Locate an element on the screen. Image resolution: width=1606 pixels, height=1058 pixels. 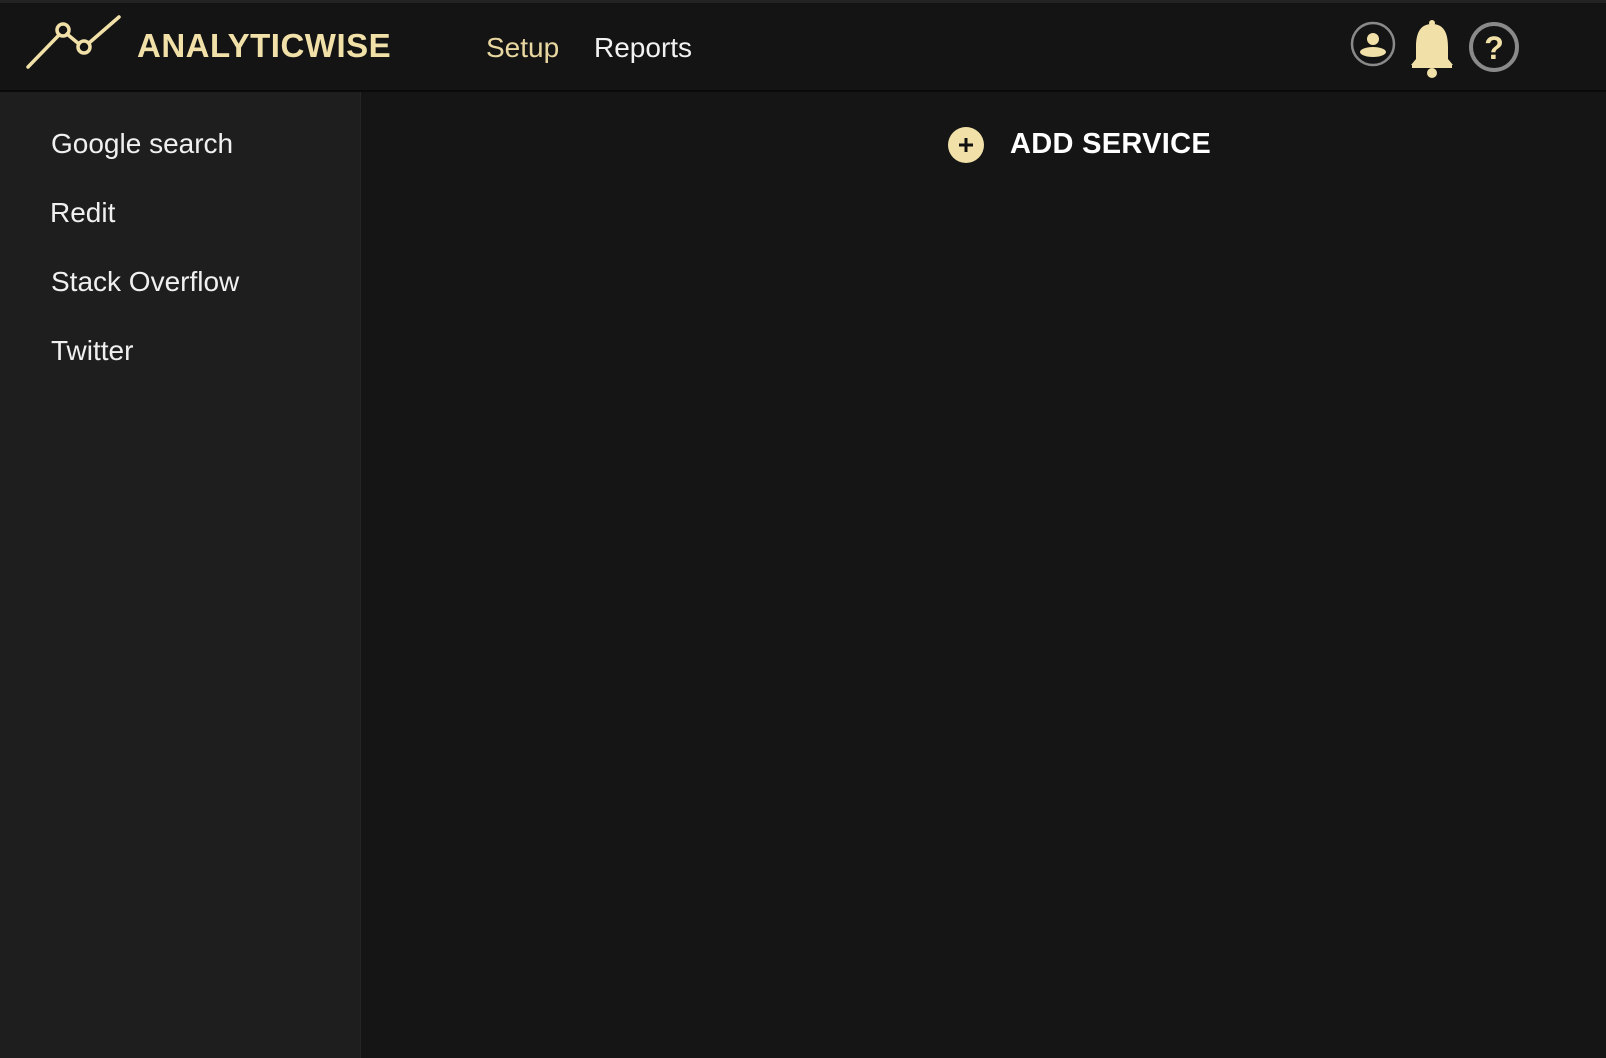
bell-icon is located at coordinates (1432, 49).